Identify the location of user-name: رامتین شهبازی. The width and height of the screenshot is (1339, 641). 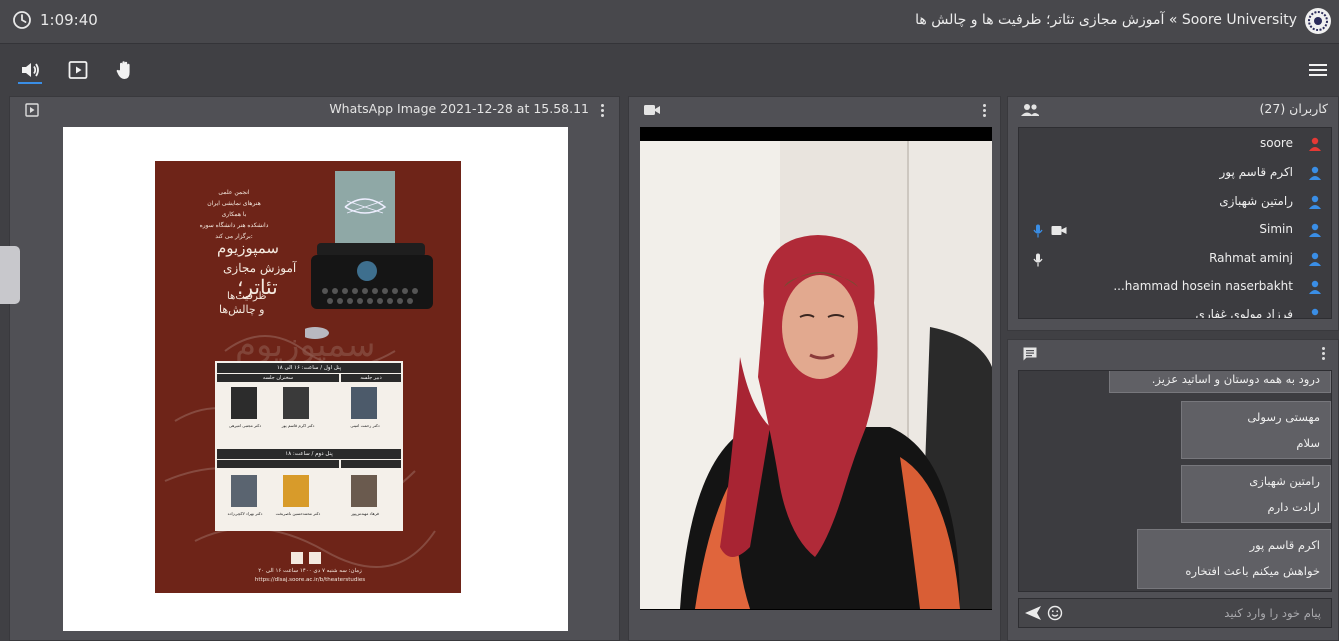
(1256, 201).